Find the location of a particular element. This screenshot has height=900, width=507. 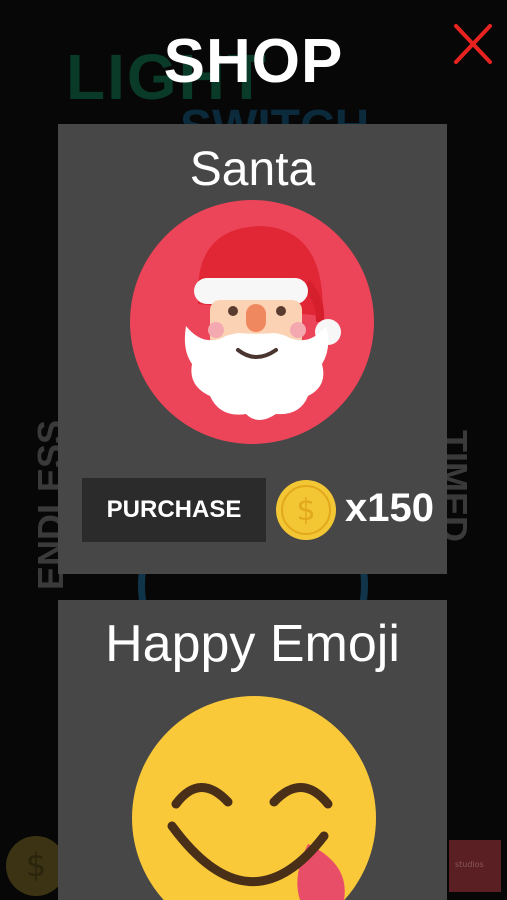

coin-icon: $ is located at coordinates (306, 510).